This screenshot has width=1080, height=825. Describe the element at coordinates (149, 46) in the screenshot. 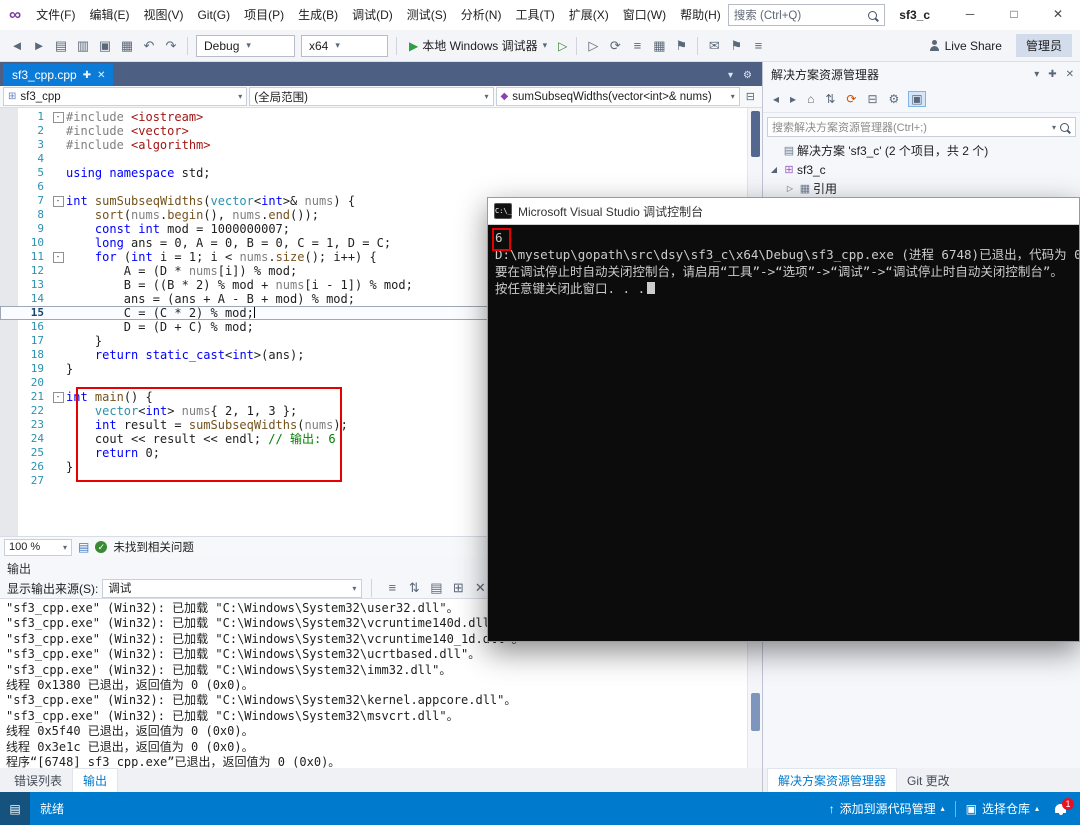

I see `undo-icon: ↶` at that location.